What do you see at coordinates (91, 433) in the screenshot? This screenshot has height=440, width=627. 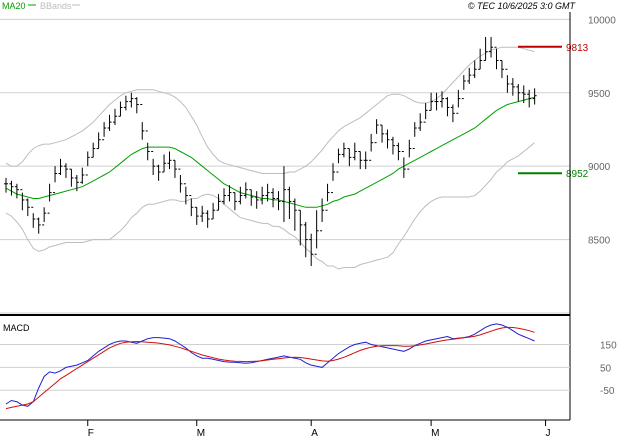 I see `x-tick-label: F` at bounding box center [91, 433].